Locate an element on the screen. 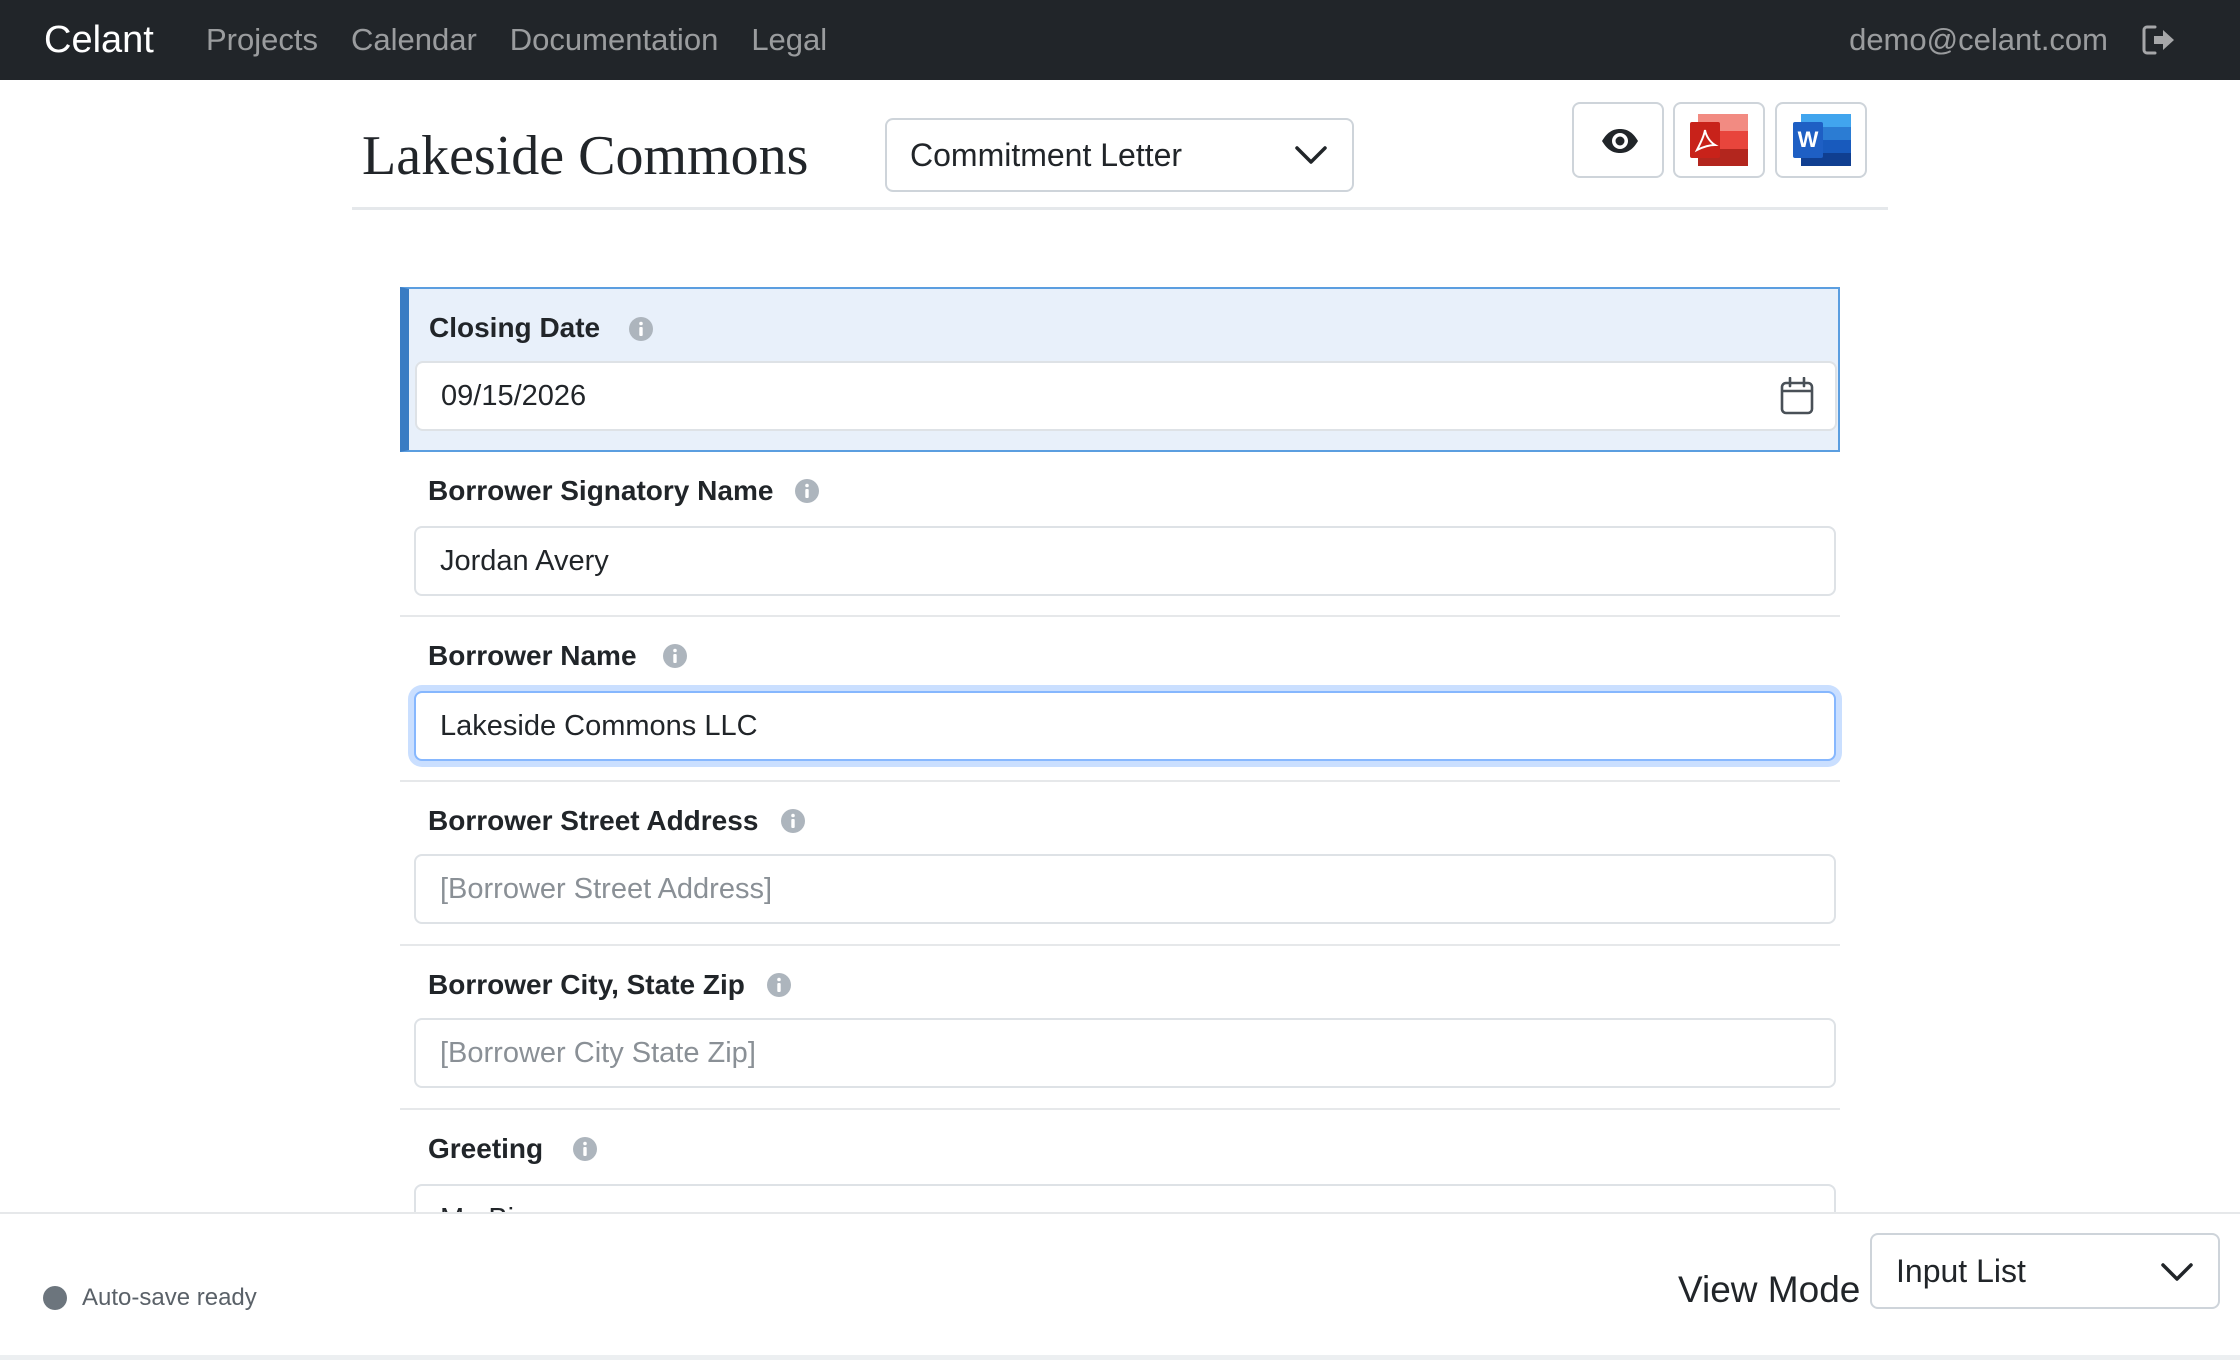 The image size is (2240, 1360). nav-link-projects: Projects is located at coordinates (262, 40).